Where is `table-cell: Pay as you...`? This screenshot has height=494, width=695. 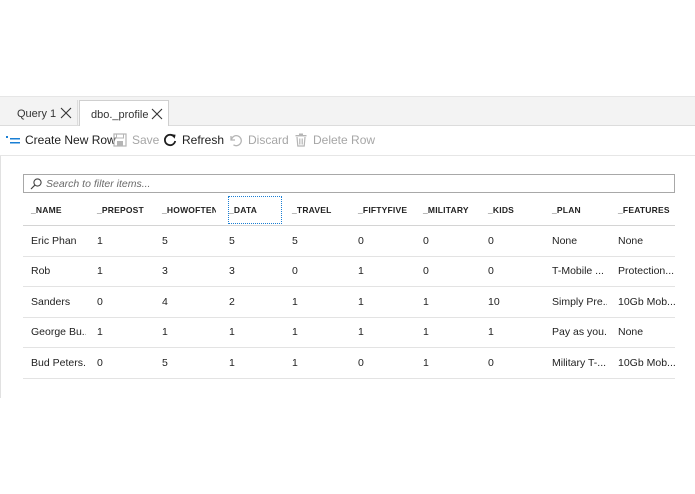 table-cell: Pay as you... is located at coordinates (575, 333).